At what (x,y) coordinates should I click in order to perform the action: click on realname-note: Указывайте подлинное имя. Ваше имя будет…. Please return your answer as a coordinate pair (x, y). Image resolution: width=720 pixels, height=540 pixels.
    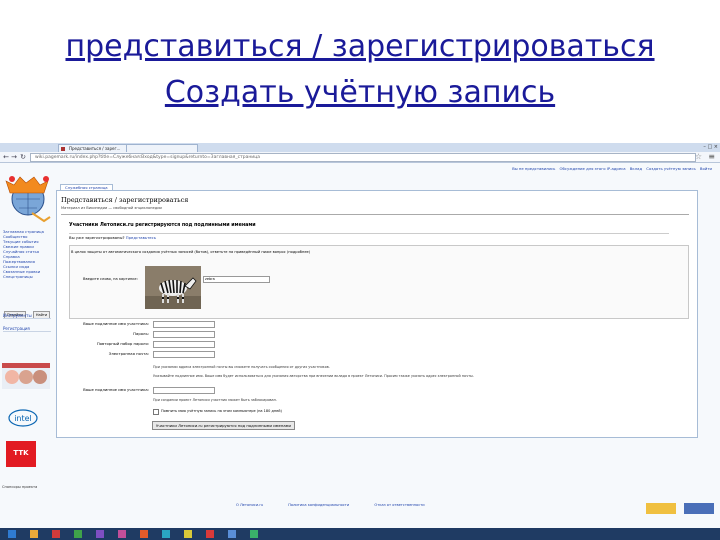
    Looking at the image, I should click on (313, 376).